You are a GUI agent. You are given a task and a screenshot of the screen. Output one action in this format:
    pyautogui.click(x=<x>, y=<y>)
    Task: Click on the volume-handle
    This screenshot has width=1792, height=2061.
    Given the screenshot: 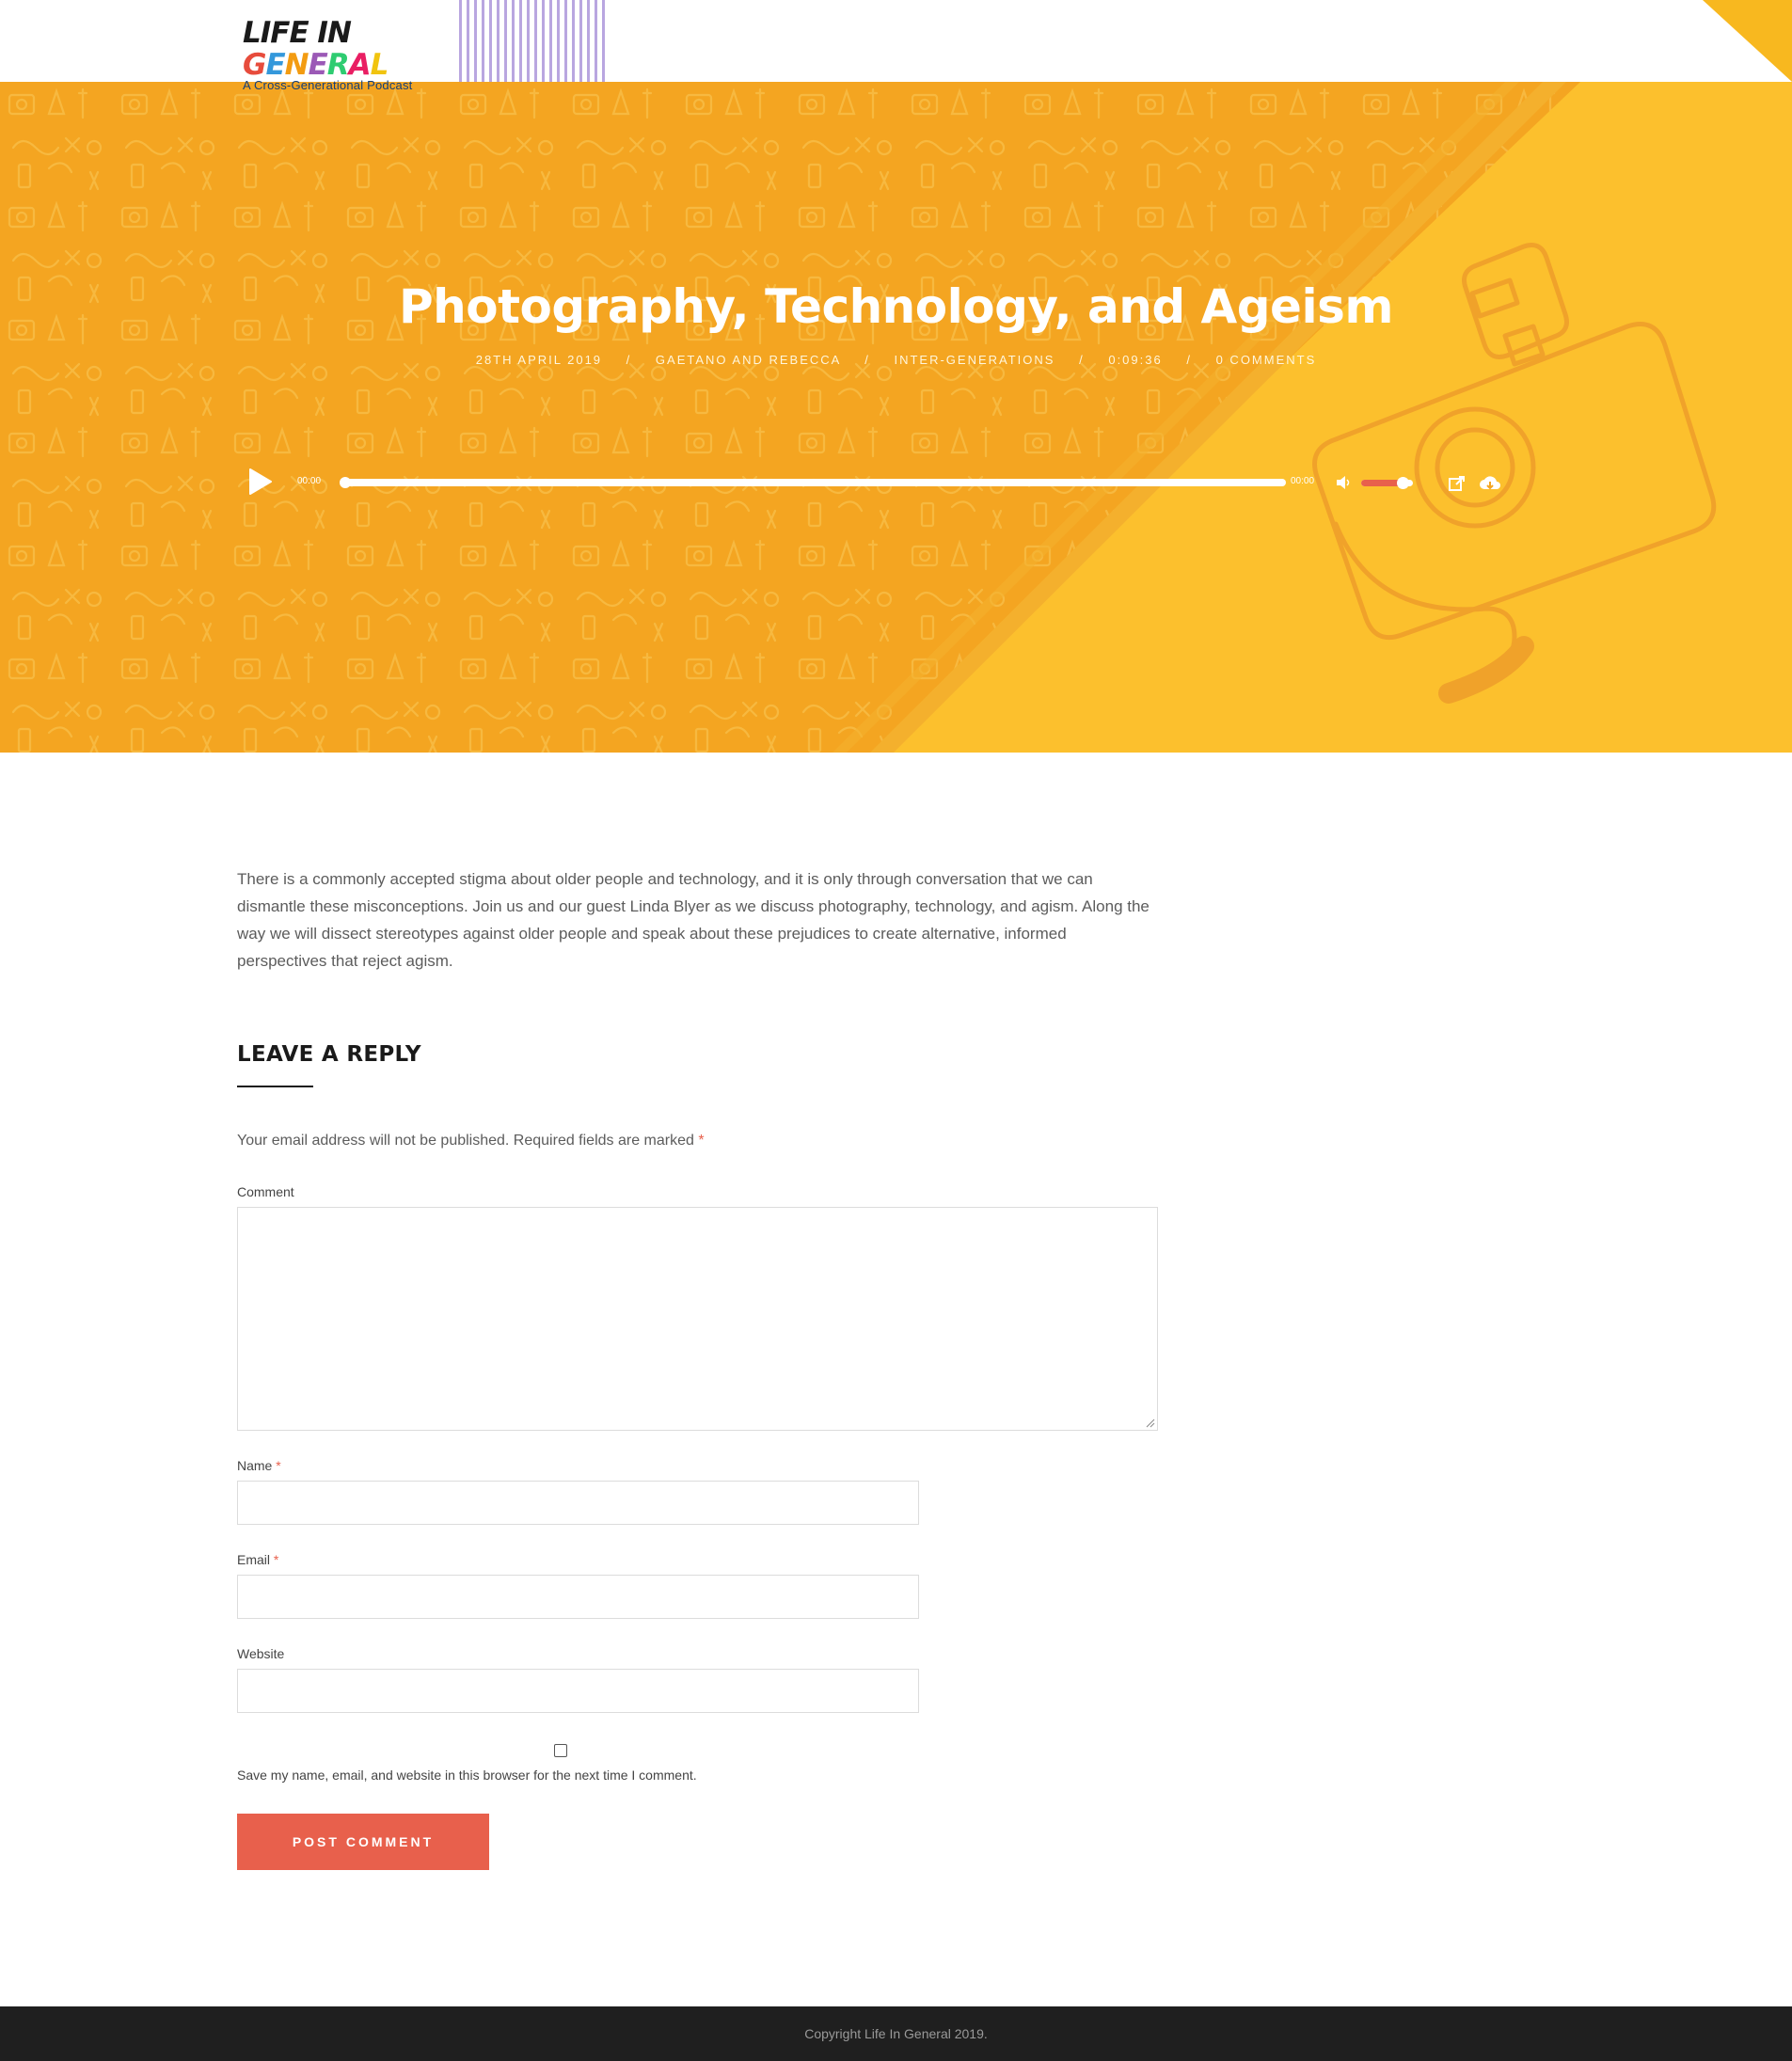 What is the action you would take?
    pyautogui.click(x=1403, y=483)
    